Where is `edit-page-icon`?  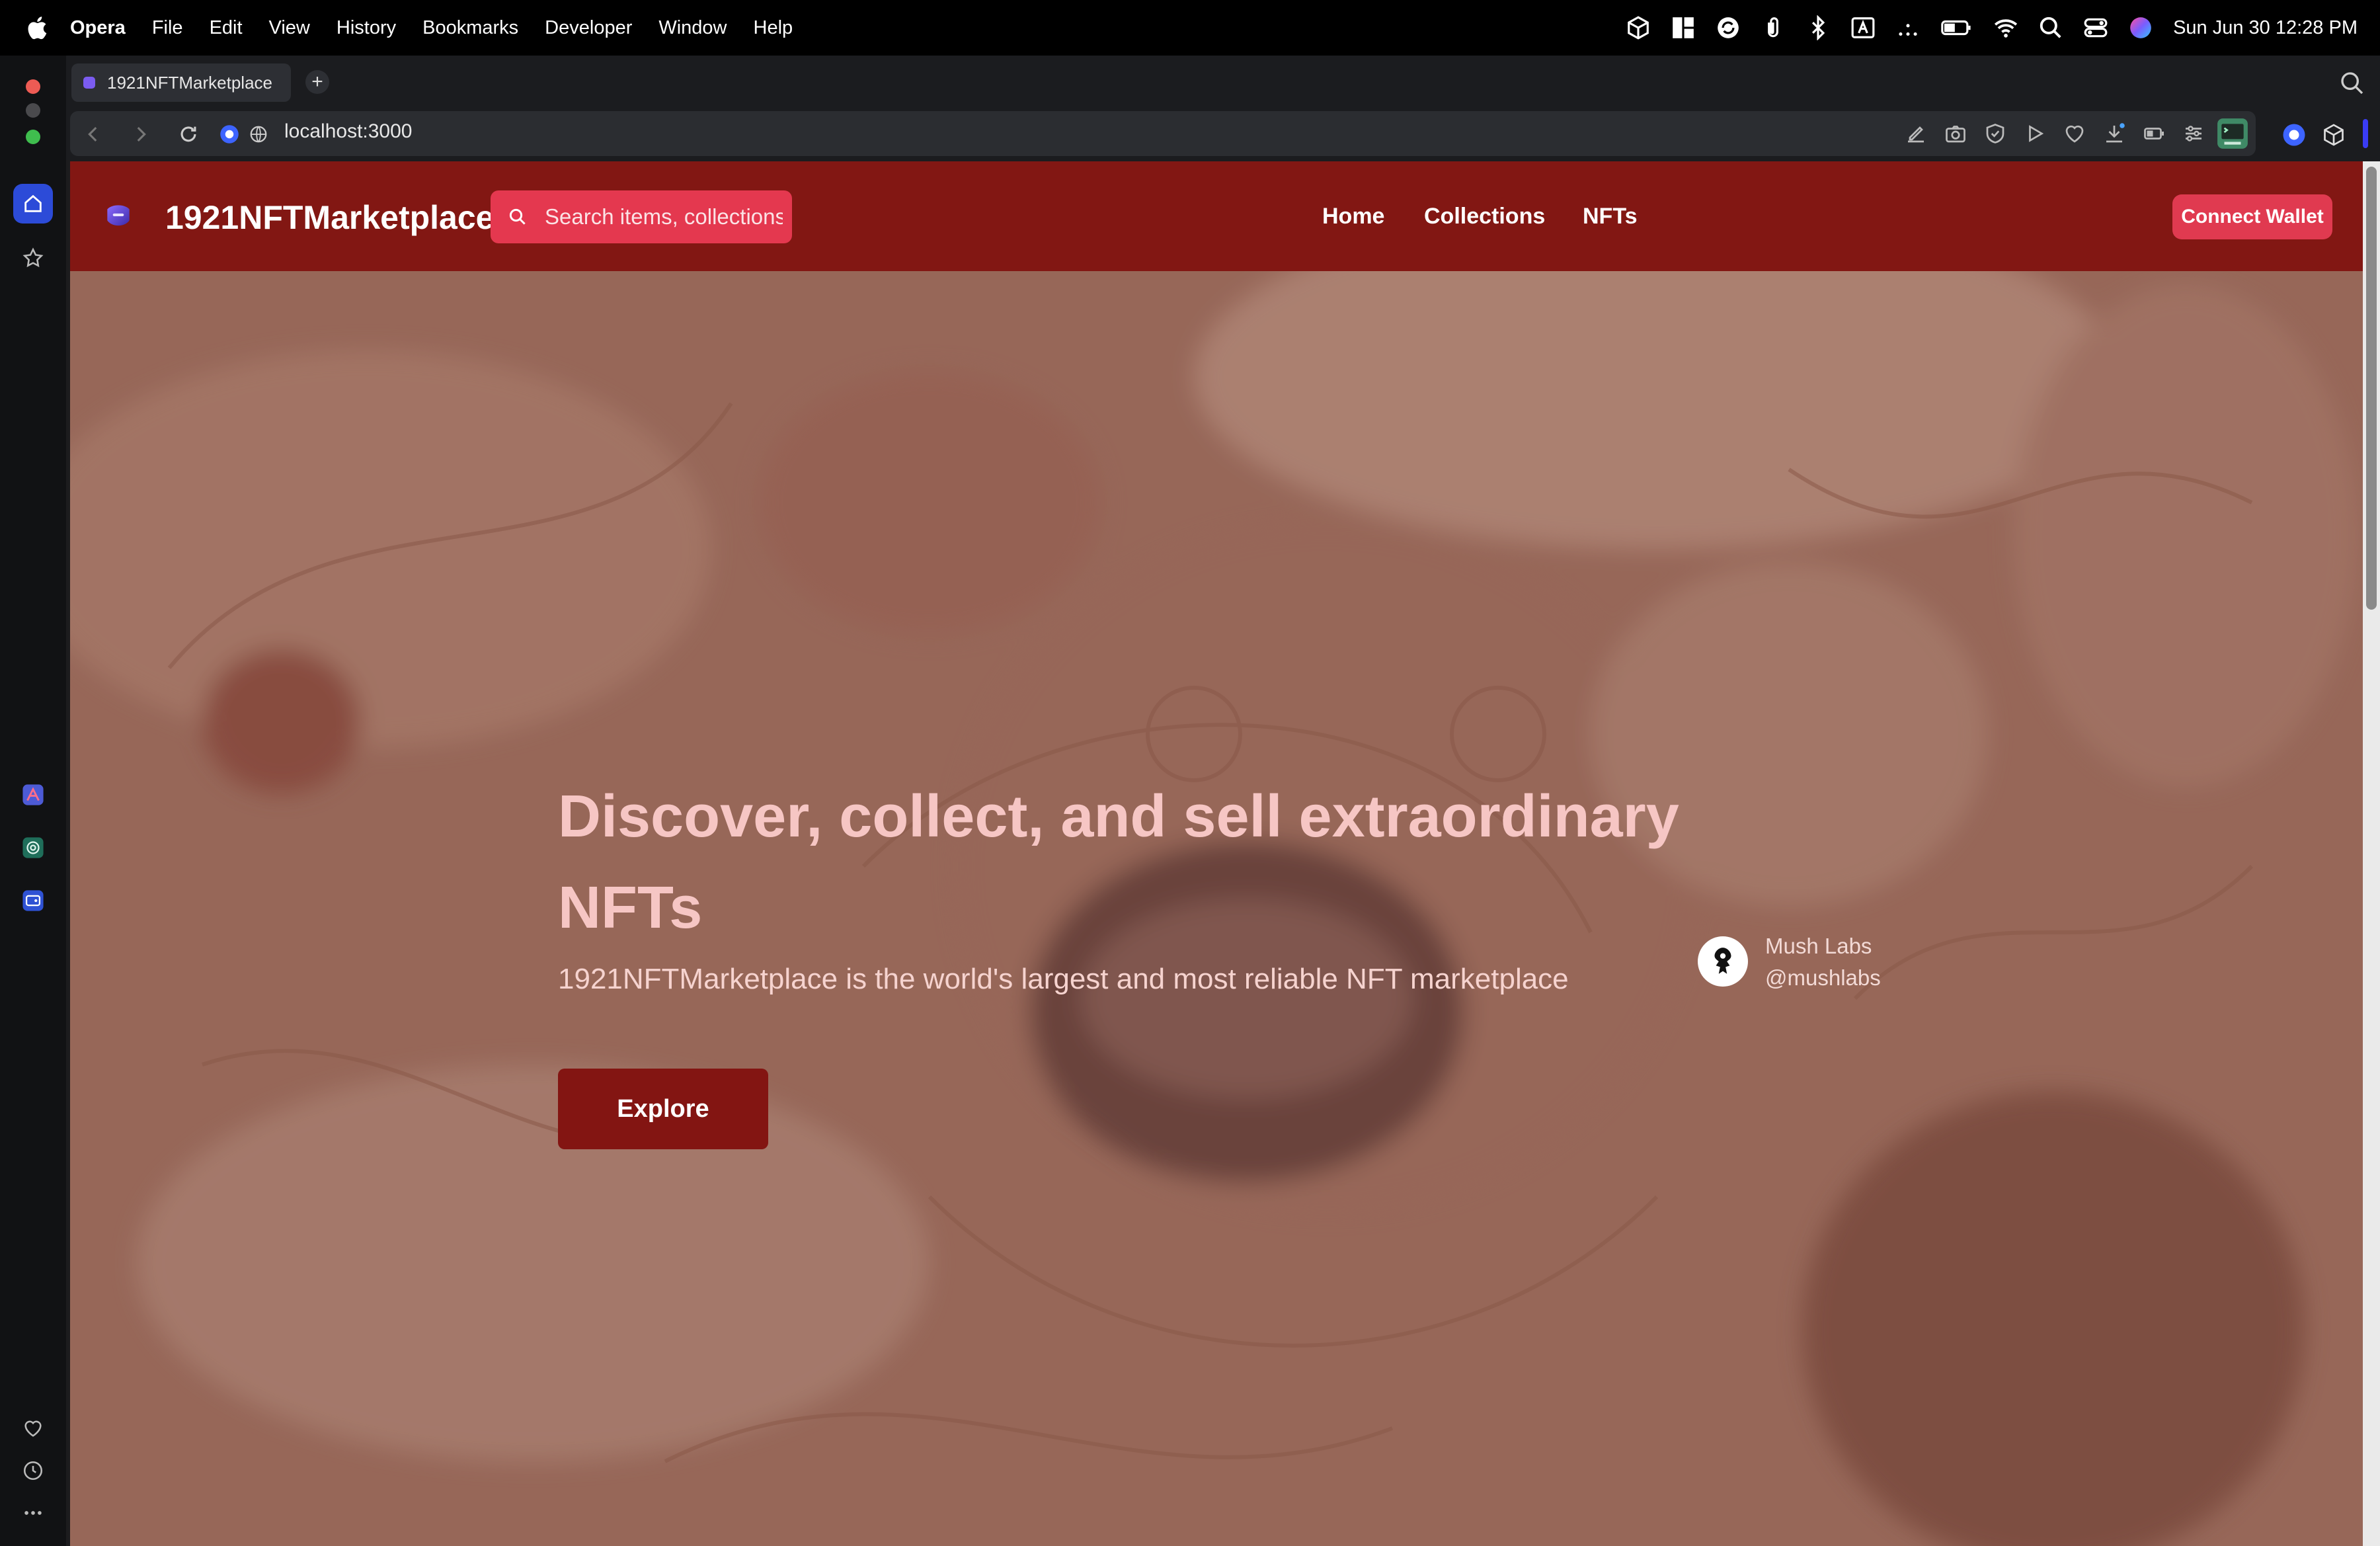
edit-page-icon is located at coordinates (1916, 133).